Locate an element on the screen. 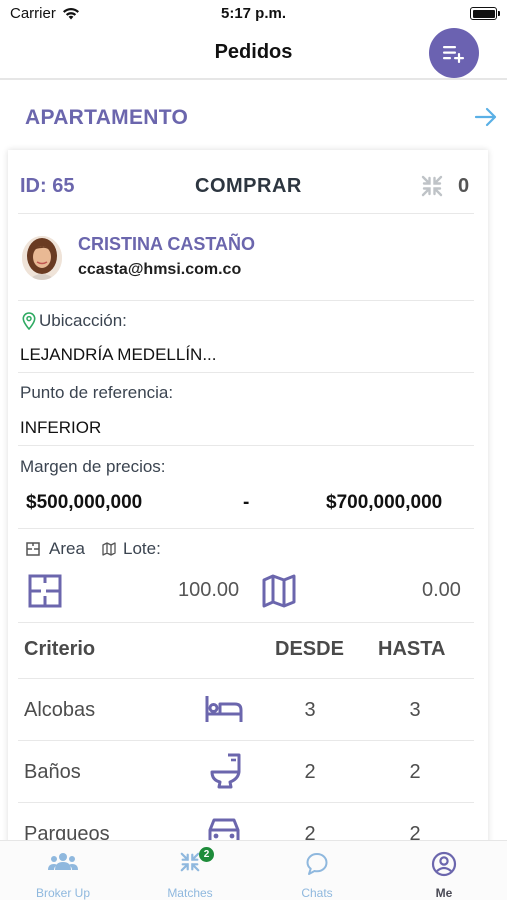  arrow-right-icon is located at coordinates (486, 117).